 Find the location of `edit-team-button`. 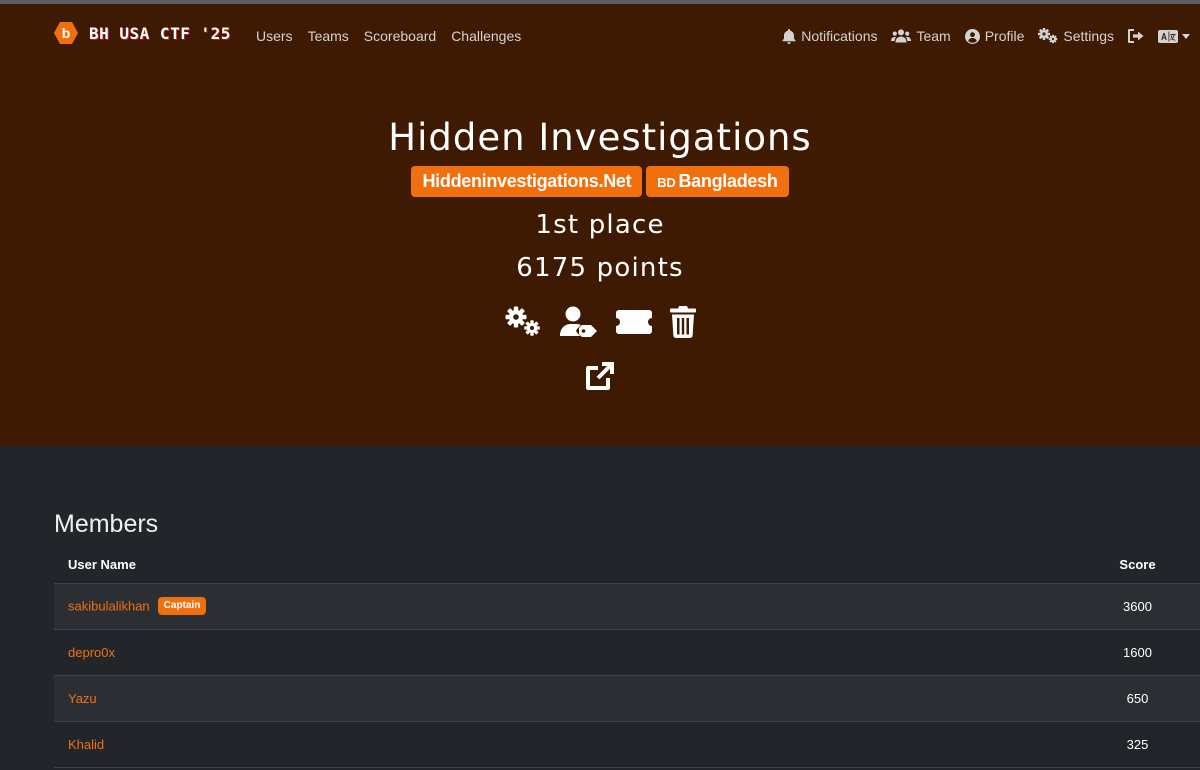

edit-team-button is located at coordinates (523, 322).